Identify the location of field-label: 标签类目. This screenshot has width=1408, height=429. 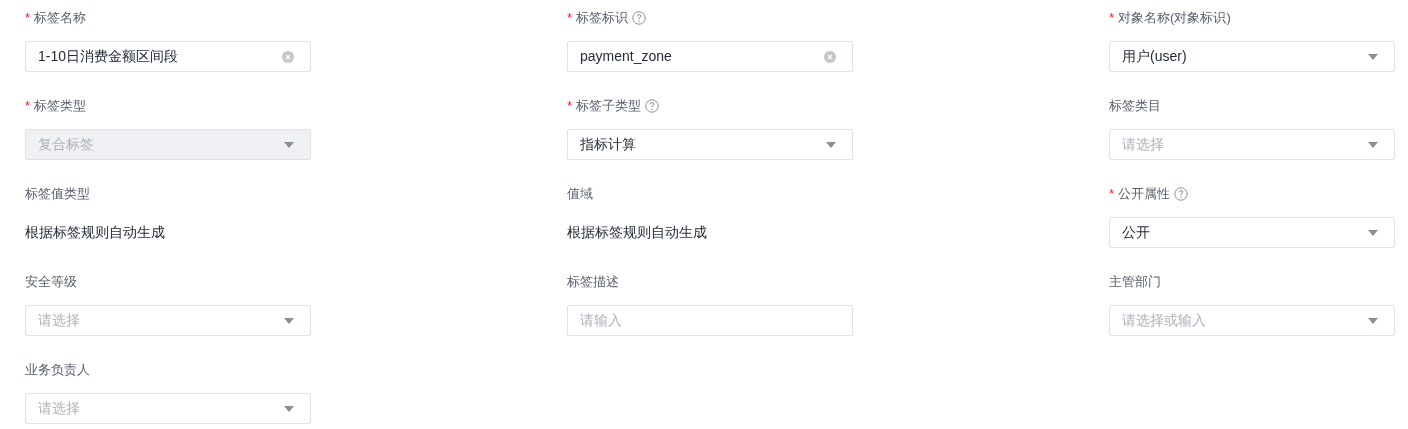
(1135, 106).